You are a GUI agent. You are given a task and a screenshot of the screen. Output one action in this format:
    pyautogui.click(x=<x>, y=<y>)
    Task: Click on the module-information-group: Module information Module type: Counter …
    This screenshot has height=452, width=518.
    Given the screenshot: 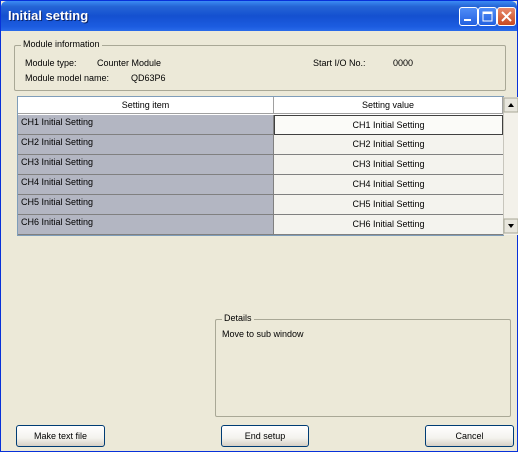 What is the action you would take?
    pyautogui.click(x=260, y=65)
    